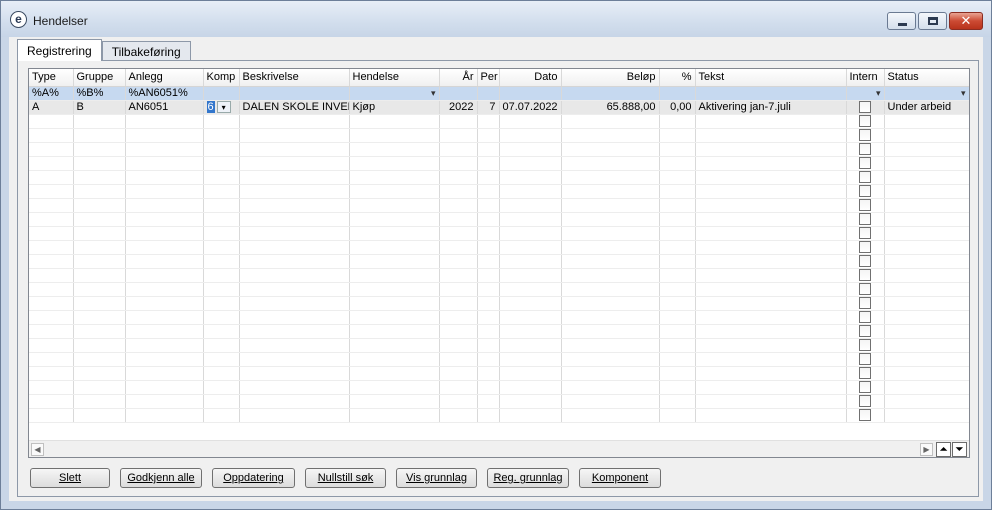 Image resolution: width=992 pixels, height=510 pixels. I want to click on col-header-tekst: Tekst, so click(771, 78).